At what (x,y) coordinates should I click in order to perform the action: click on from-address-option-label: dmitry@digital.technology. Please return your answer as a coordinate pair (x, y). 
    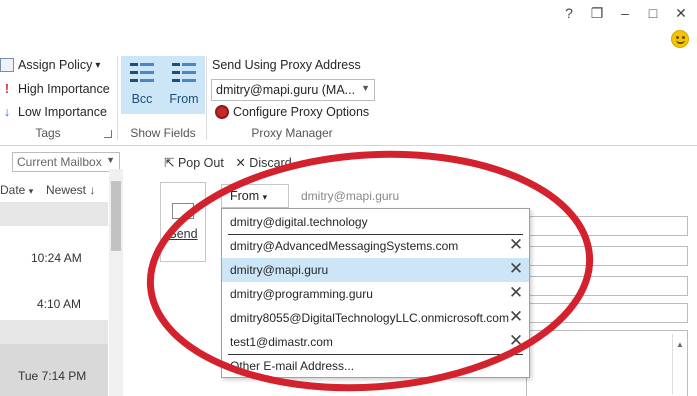
    Looking at the image, I should click on (299, 222).